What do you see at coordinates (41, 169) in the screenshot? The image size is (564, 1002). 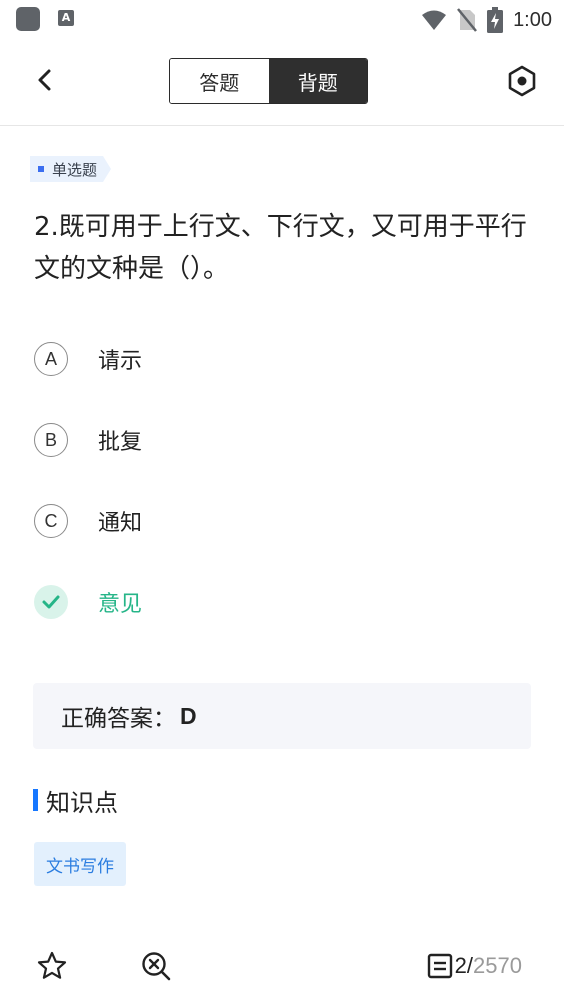 I see `badge-dot-icon` at bounding box center [41, 169].